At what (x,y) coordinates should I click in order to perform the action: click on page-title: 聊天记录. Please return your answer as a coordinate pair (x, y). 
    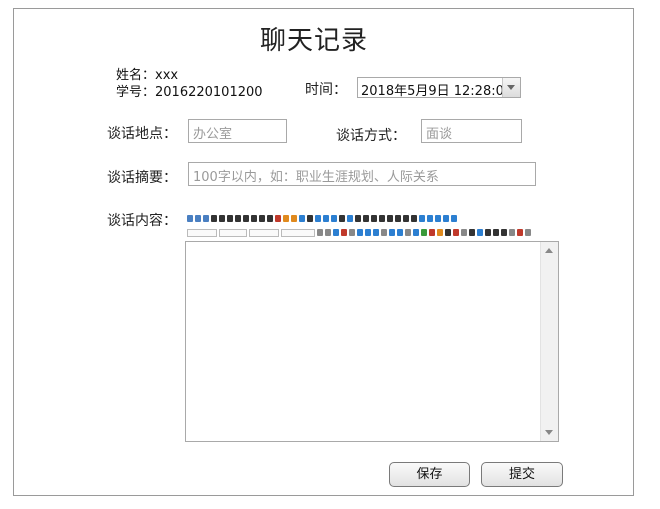
    Looking at the image, I should click on (314, 41).